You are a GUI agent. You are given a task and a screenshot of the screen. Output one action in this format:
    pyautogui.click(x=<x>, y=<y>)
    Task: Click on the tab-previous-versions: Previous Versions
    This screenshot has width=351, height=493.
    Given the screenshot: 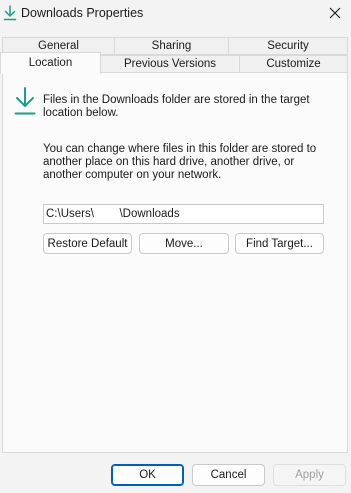 What is the action you would take?
    pyautogui.click(x=170, y=64)
    